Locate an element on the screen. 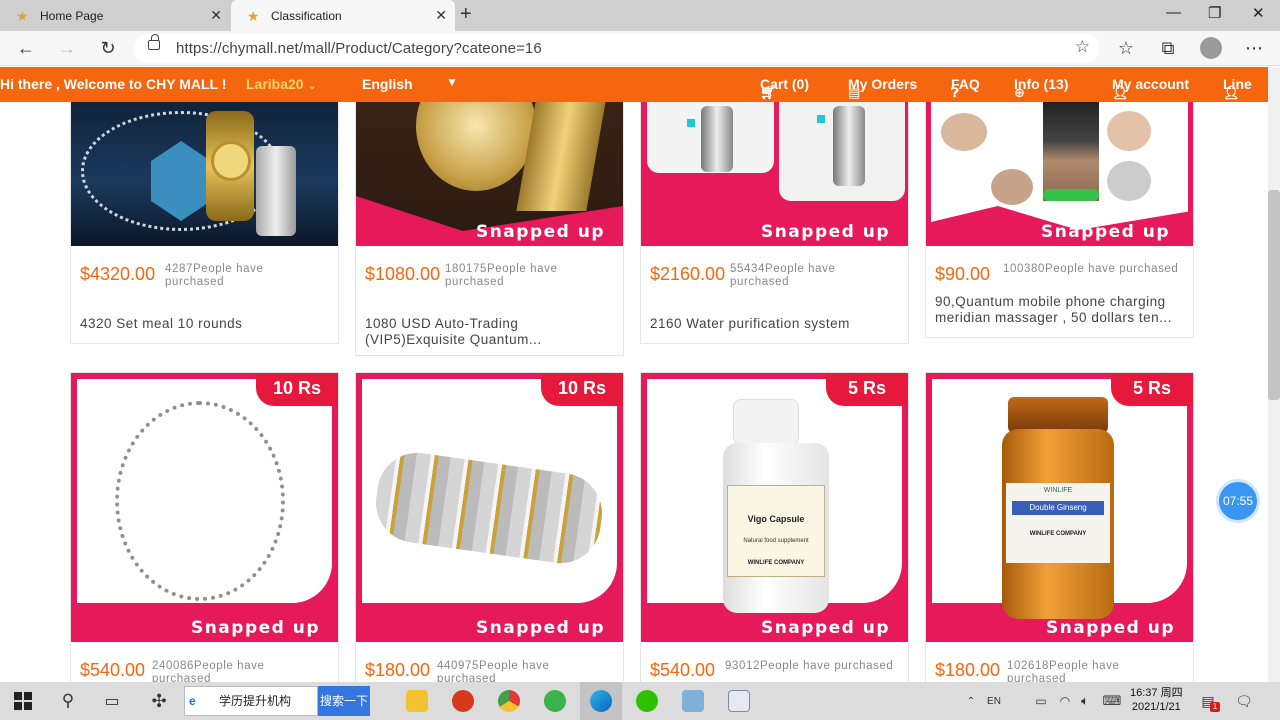 The height and width of the screenshot is (720, 1280). cart-link: 🛒︎ Cart (0) is located at coordinates (784, 88).